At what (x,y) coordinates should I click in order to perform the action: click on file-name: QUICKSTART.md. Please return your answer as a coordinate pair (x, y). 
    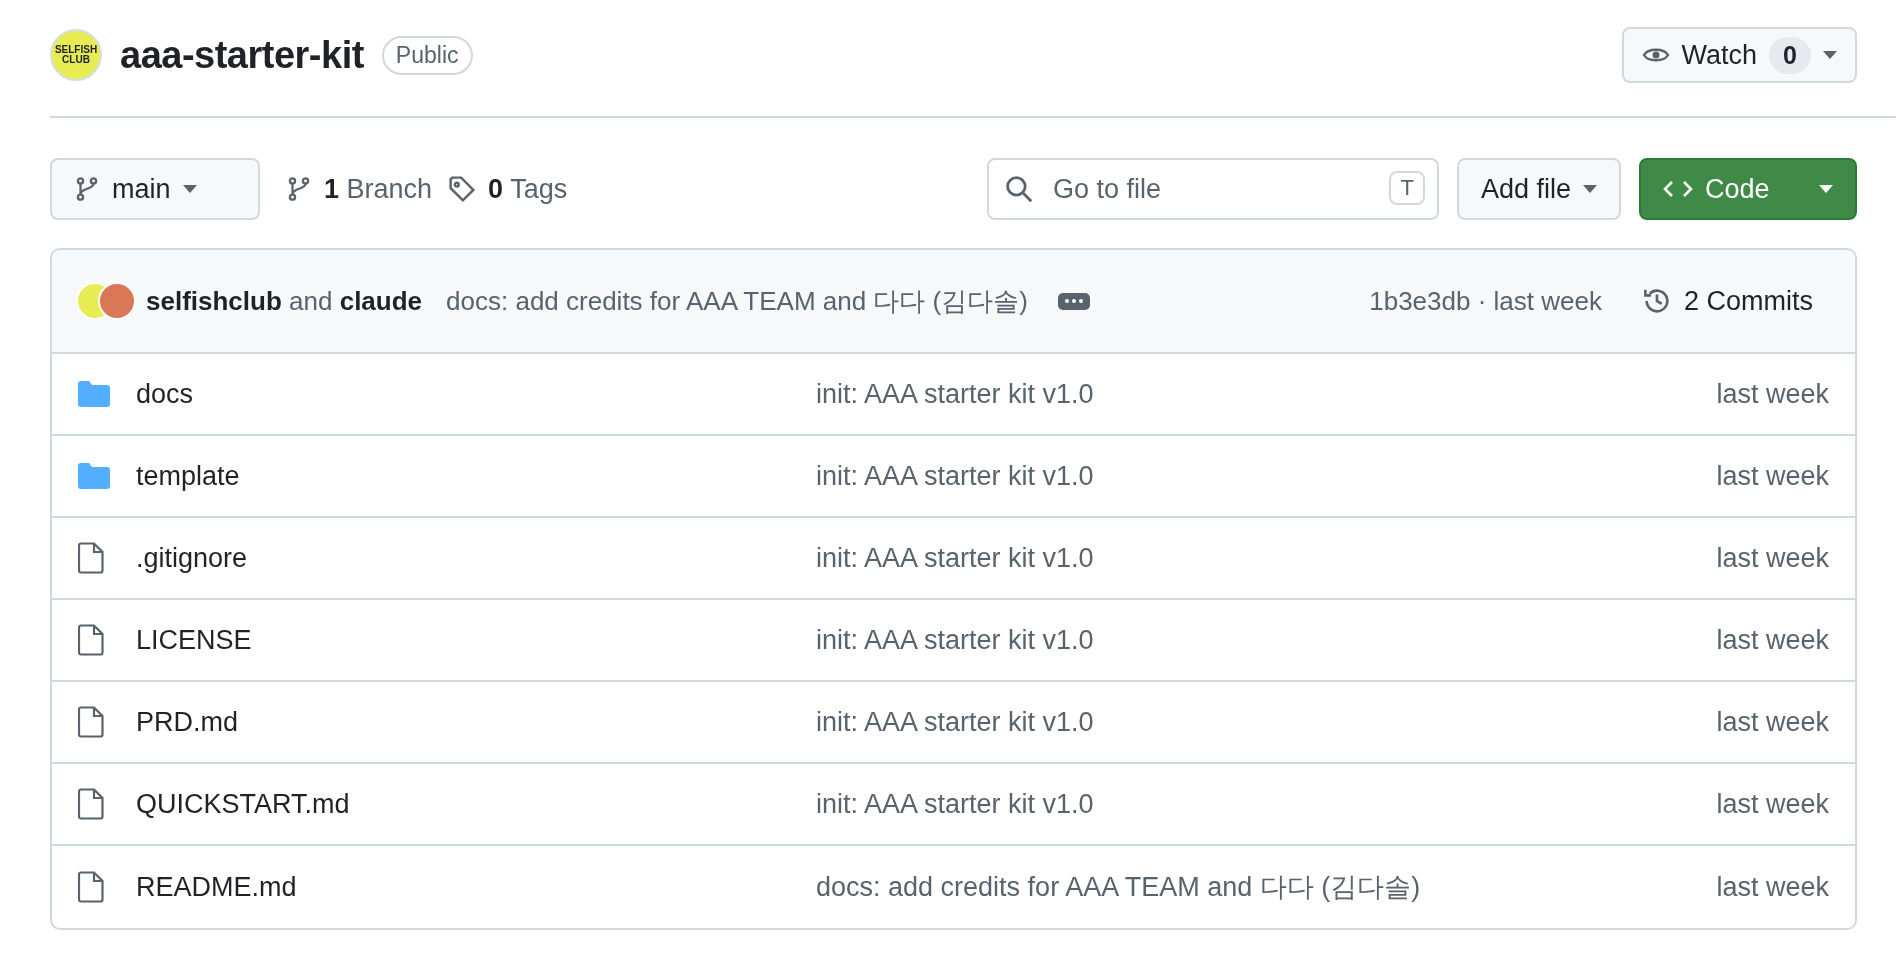
    Looking at the image, I should click on (476, 804).